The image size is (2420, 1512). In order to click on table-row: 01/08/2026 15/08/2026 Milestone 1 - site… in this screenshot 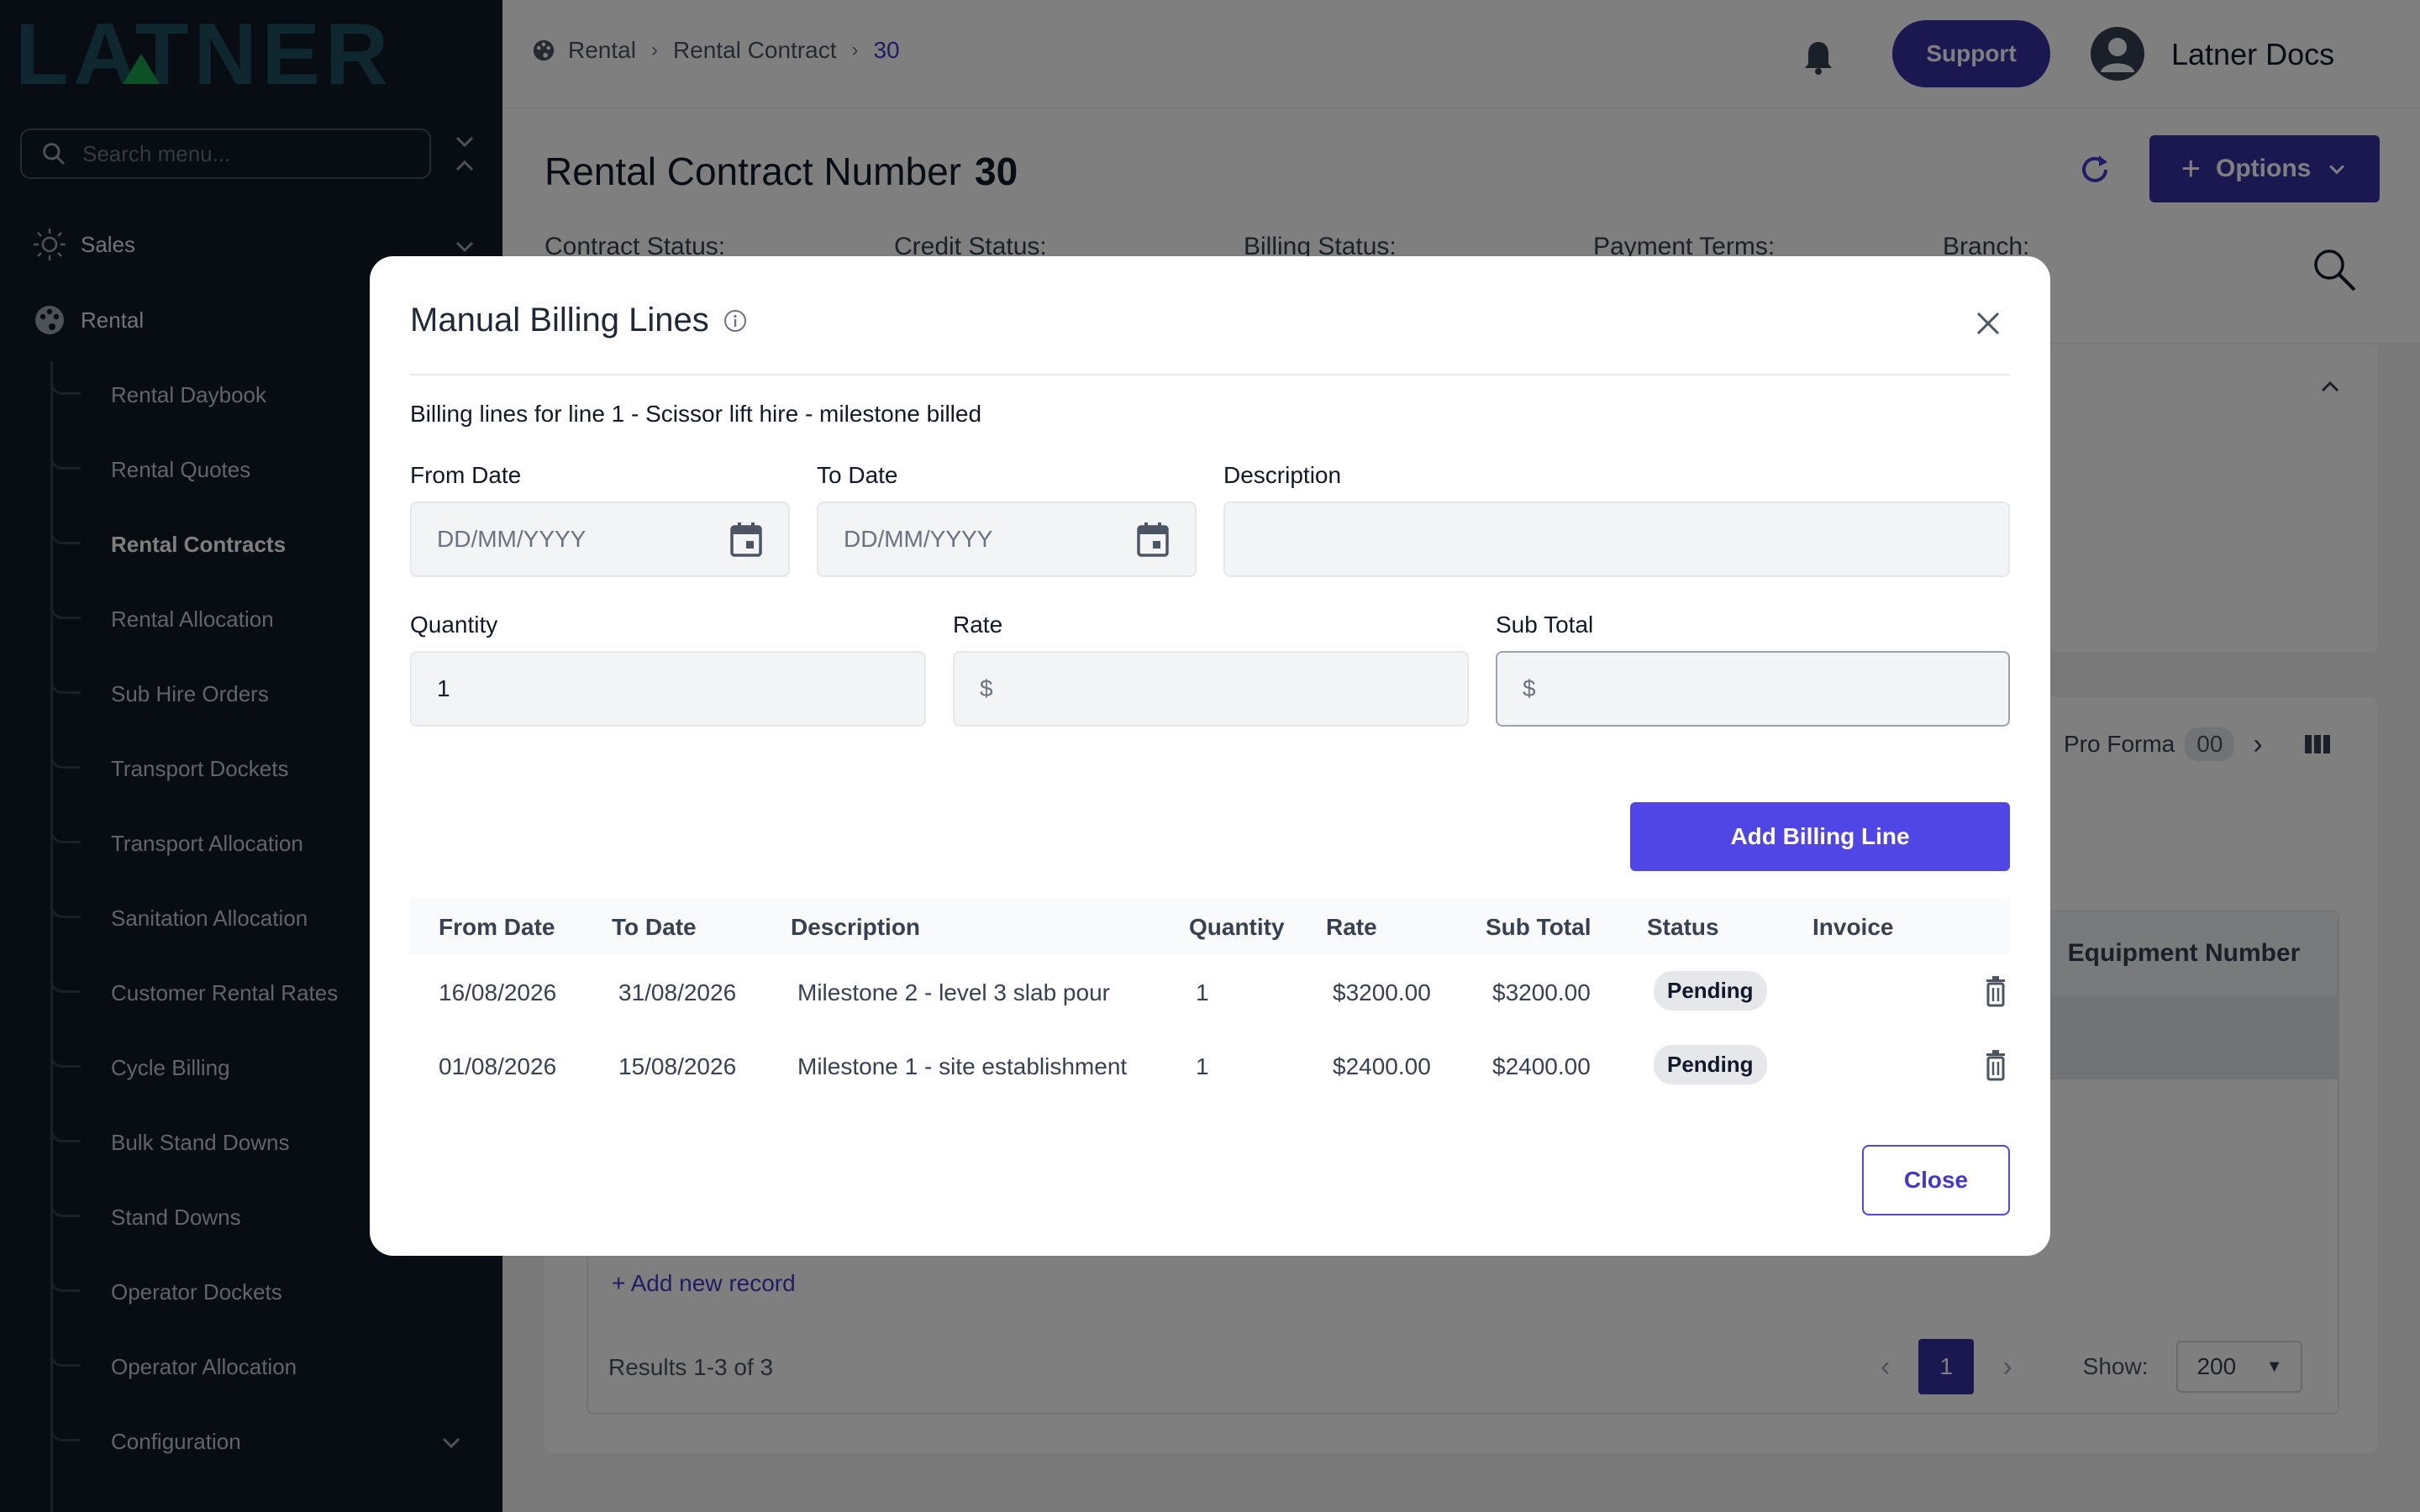, I will do `click(1210, 1065)`.